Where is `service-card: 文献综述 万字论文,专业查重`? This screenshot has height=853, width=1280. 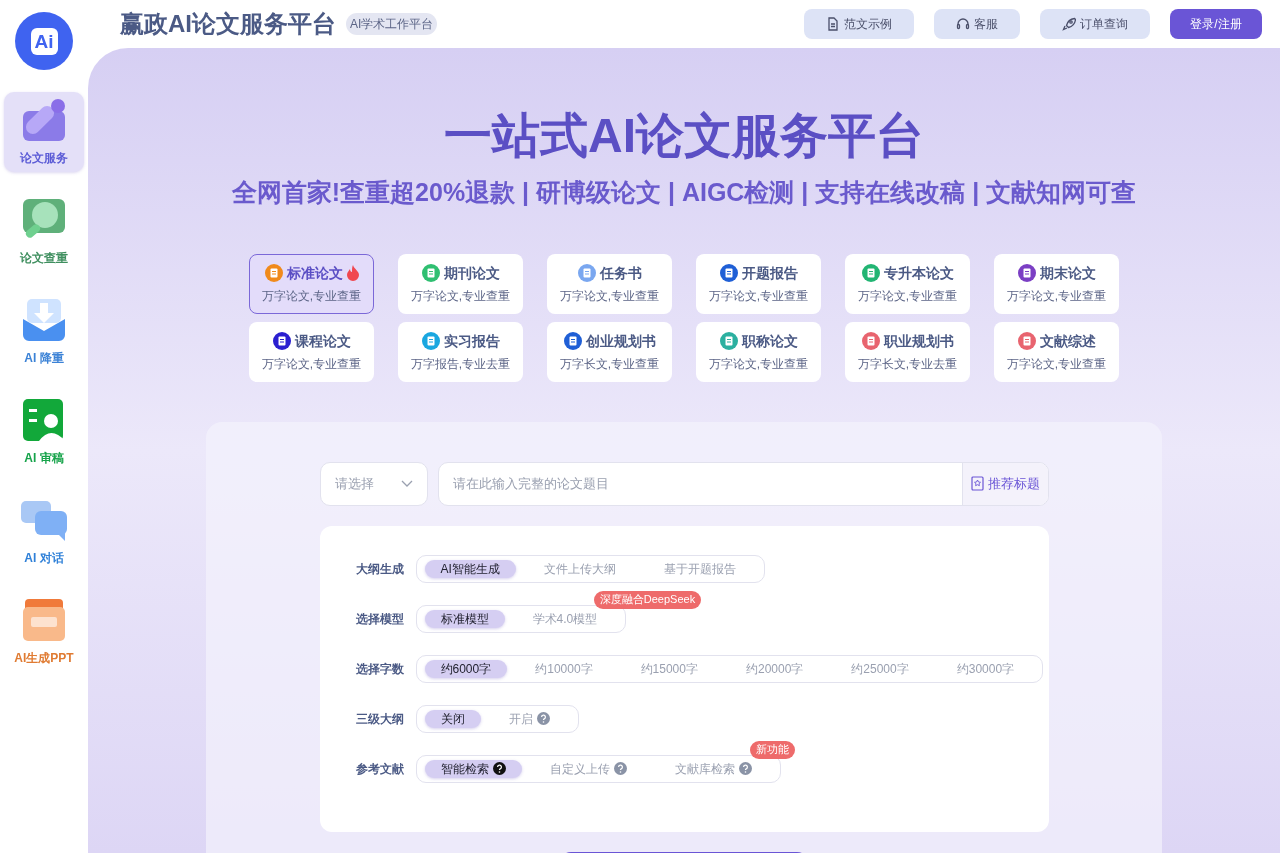 service-card: 文献综述 万字论文,专业查重 is located at coordinates (1056, 351).